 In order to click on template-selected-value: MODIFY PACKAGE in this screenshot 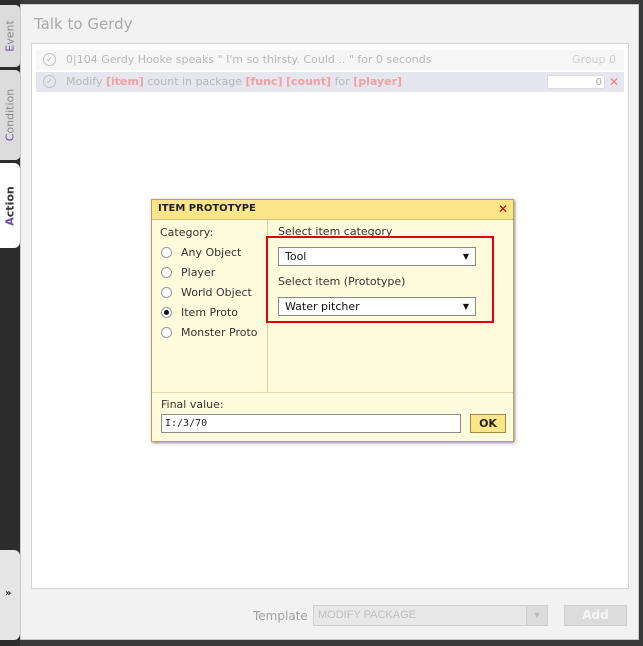, I will do `click(367, 615)`.